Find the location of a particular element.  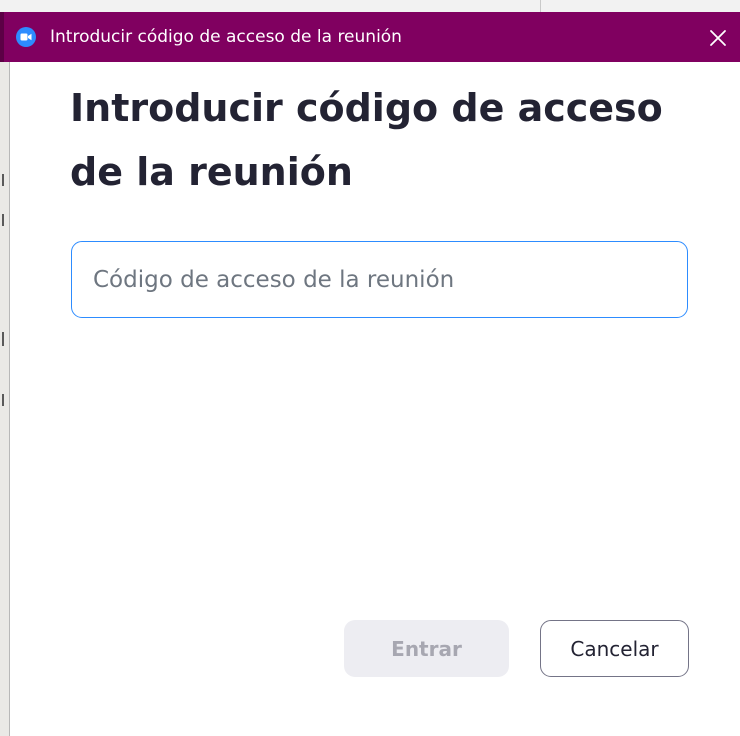

title-bar-left-edge is located at coordinates (2, 37).